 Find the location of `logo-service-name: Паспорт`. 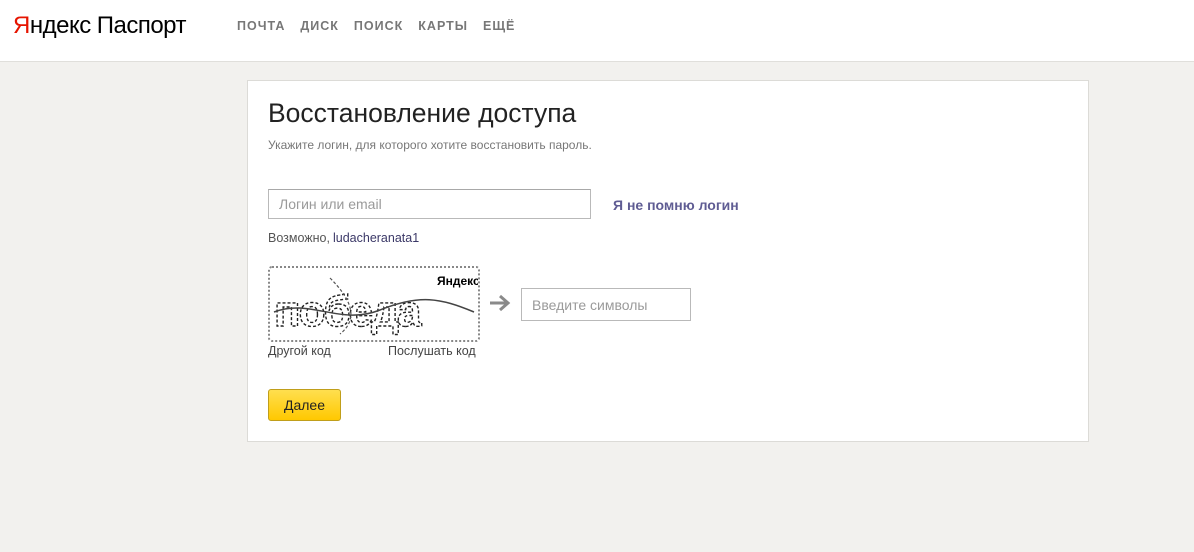

logo-service-name: Паспорт is located at coordinates (141, 25).